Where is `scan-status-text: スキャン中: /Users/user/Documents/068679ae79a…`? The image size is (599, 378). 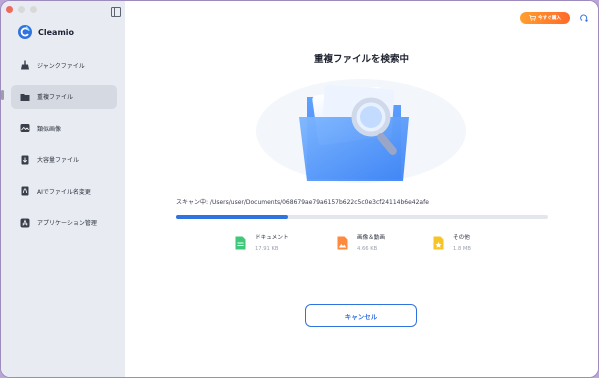 scan-status-text: スキャン中: /Users/user/Documents/068679ae79a… is located at coordinates (302, 202).